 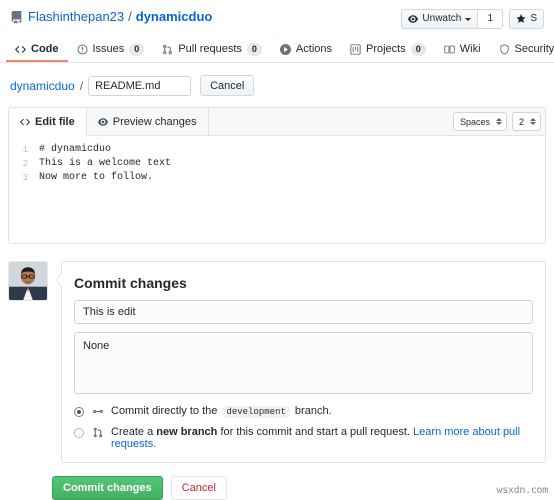 What do you see at coordinates (140, 85) in the screenshot?
I see `filename-input` at bounding box center [140, 85].